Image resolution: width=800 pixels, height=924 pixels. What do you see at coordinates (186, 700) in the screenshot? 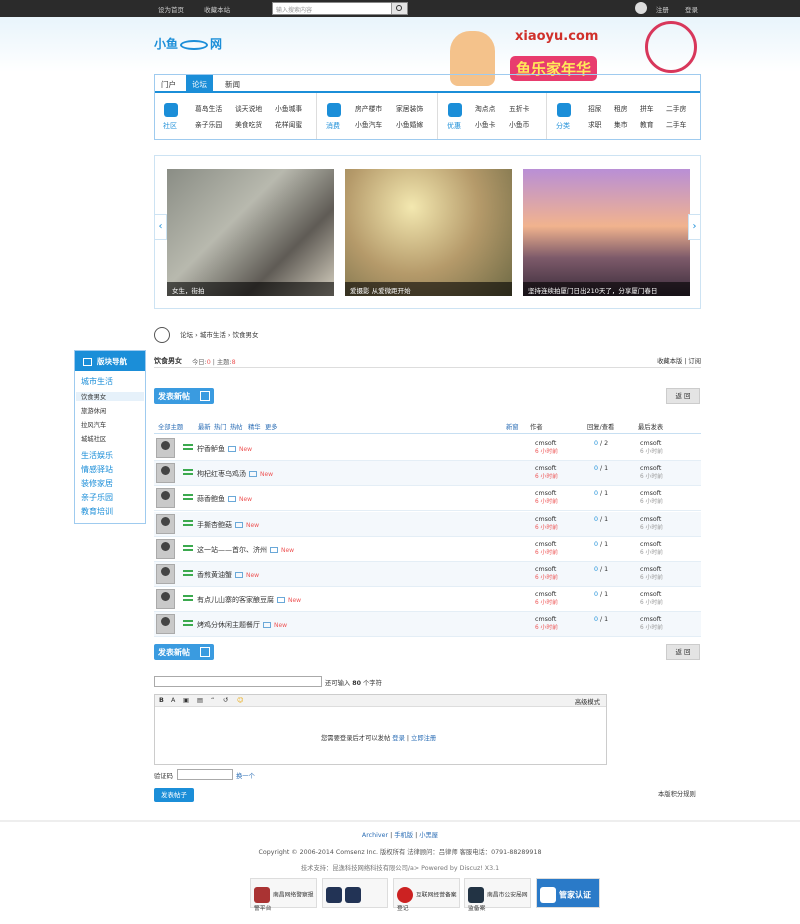
I see `image-icon: ▣` at bounding box center [186, 700].